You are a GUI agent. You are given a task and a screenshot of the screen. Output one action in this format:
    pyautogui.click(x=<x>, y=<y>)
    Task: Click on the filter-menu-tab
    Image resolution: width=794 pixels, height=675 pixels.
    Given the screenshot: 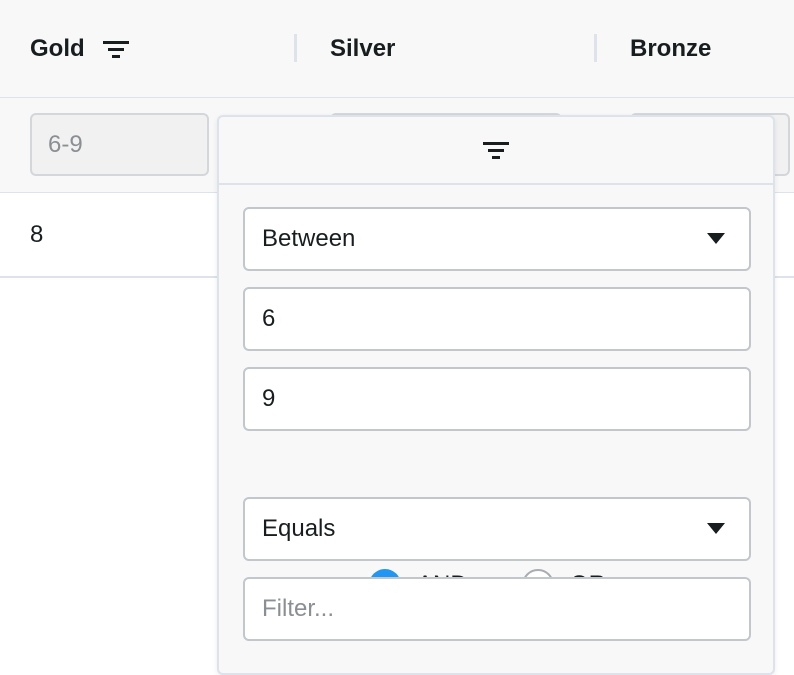 What is the action you would take?
    pyautogui.click(x=496, y=151)
    